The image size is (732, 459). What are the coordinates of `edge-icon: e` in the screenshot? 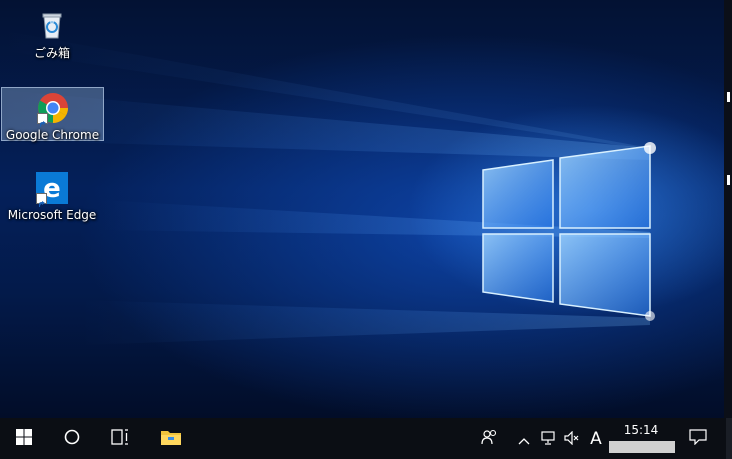 It's located at (52, 189).